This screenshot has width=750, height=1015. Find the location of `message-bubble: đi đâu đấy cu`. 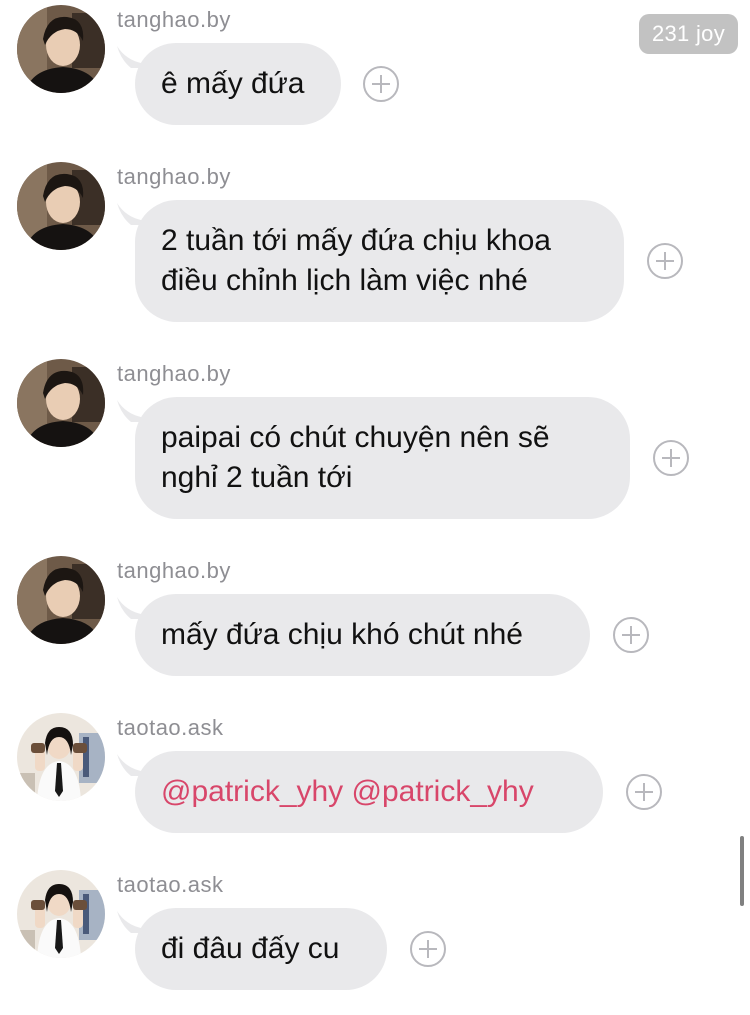

message-bubble: đi đâu đấy cu is located at coordinates (261, 949).